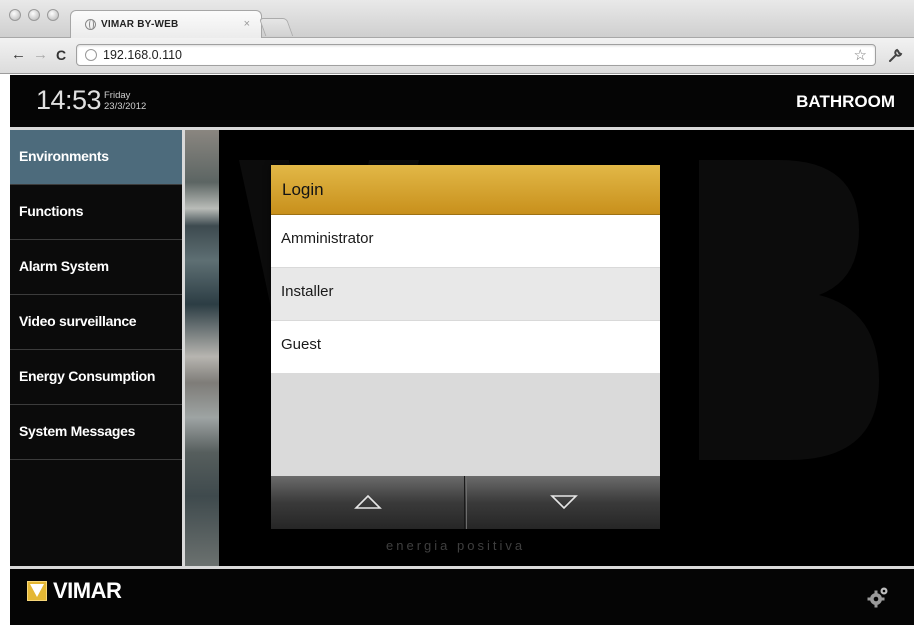  I want to click on minimize-window-button, so click(34, 15).